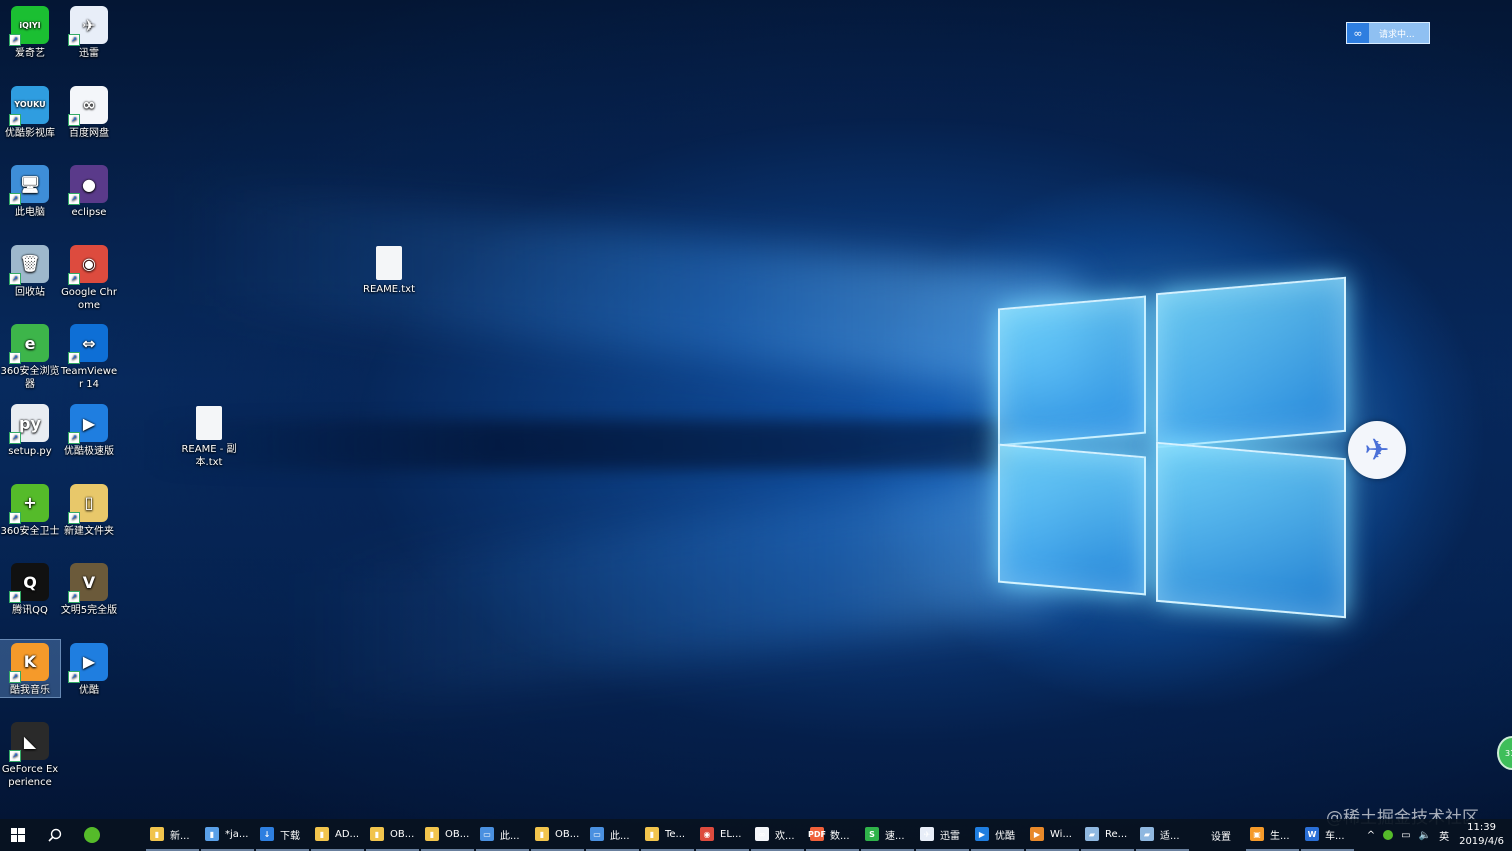 The image size is (1512, 851). What do you see at coordinates (1257, 834) in the screenshot?
I see `taskbar-app-icon: ▣` at bounding box center [1257, 834].